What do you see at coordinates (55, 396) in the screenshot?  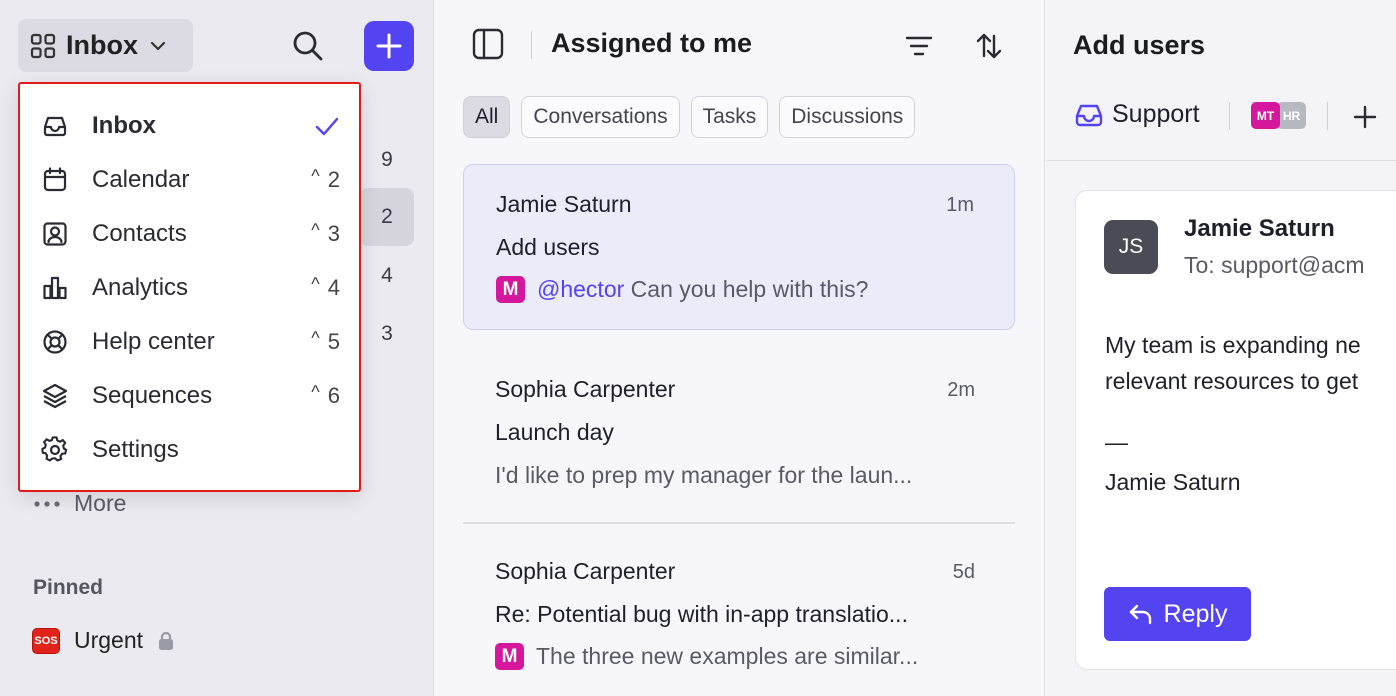 I see `layers-icon` at bounding box center [55, 396].